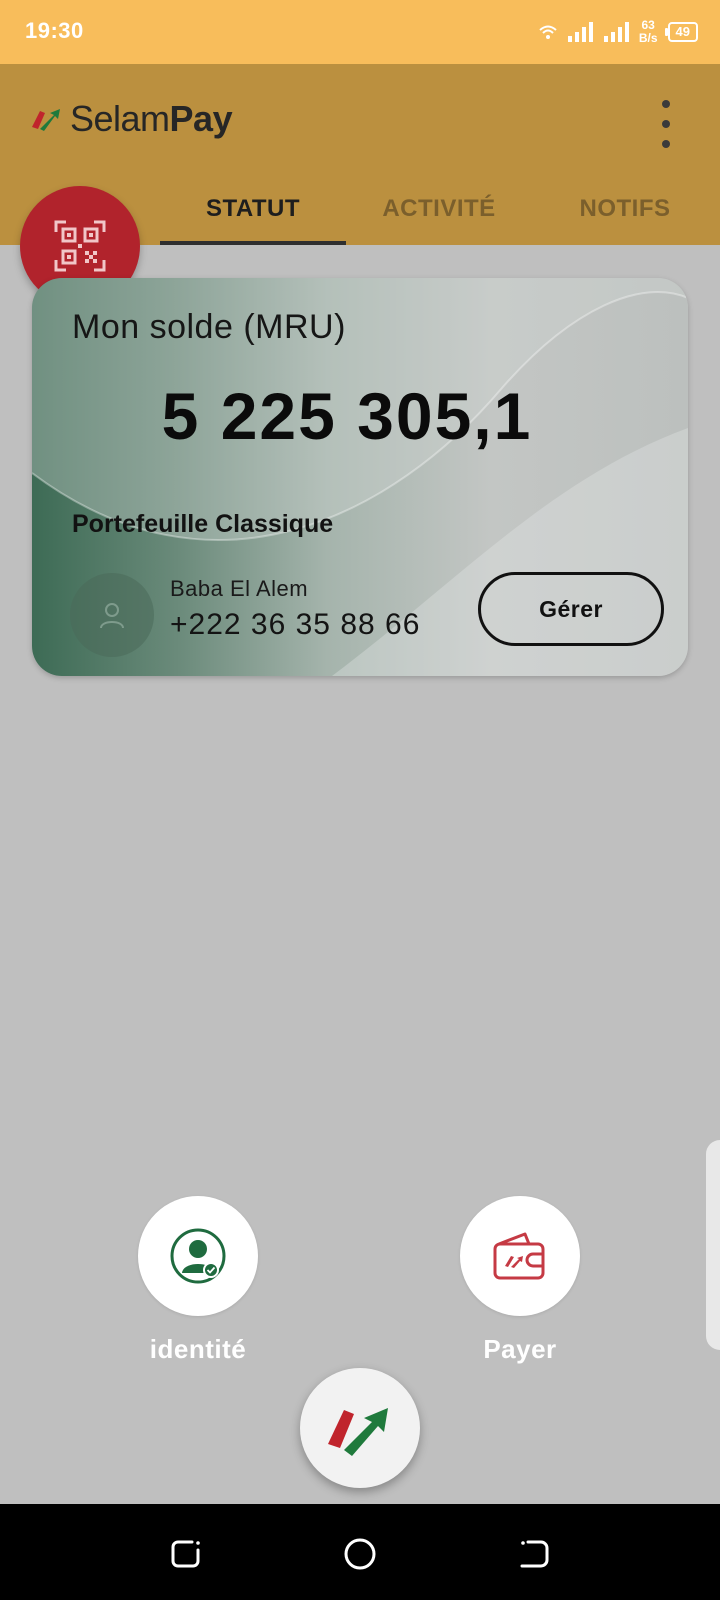 This screenshot has height=1600, width=720. I want to click on network-speed-unit: B/s, so click(648, 38).